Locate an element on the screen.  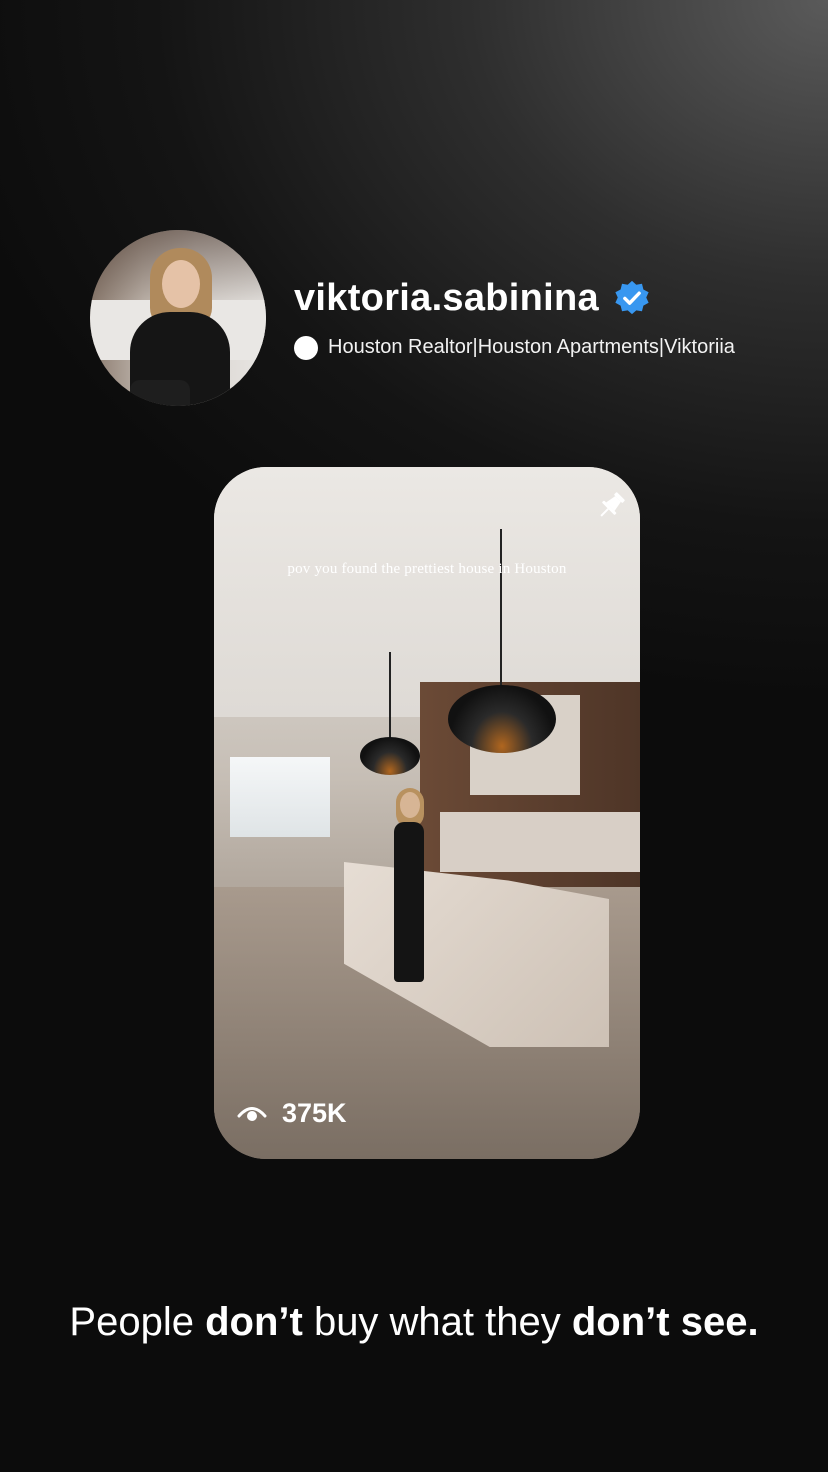
scene-window is located at coordinates (280, 797).